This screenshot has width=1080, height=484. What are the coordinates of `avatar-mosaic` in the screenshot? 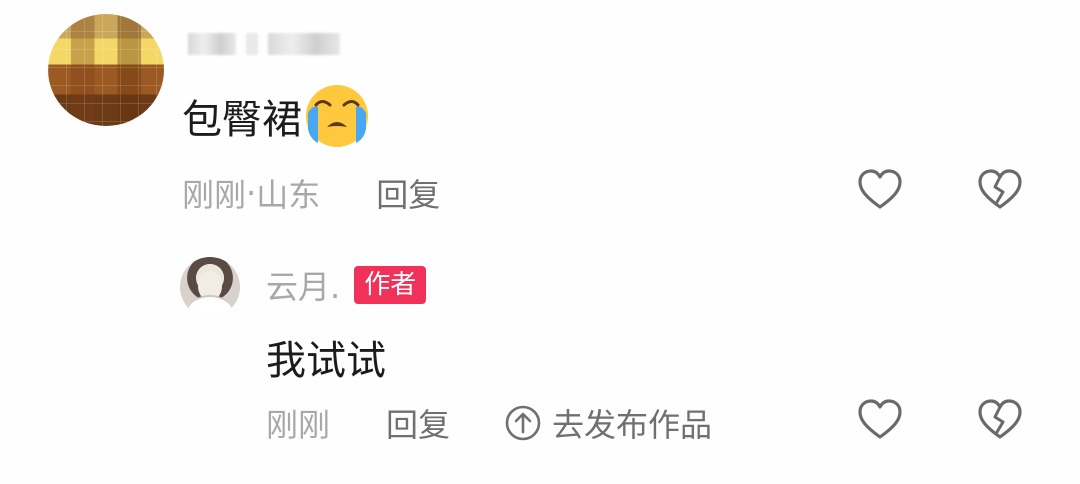 It's located at (106, 70).